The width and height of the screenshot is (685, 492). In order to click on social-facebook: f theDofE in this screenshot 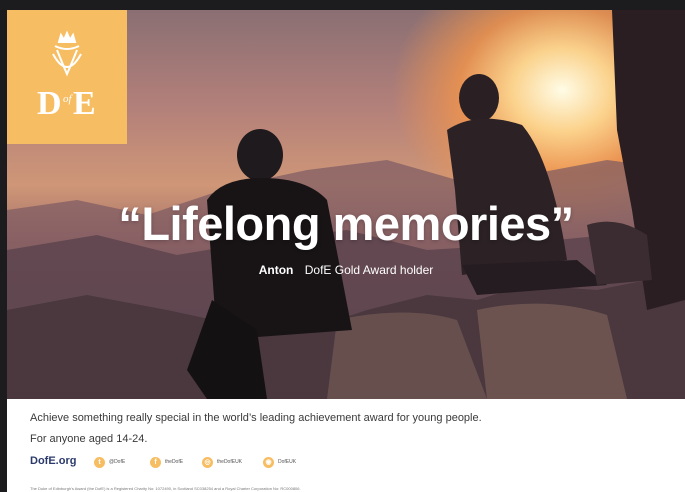, I will do `click(166, 462)`.